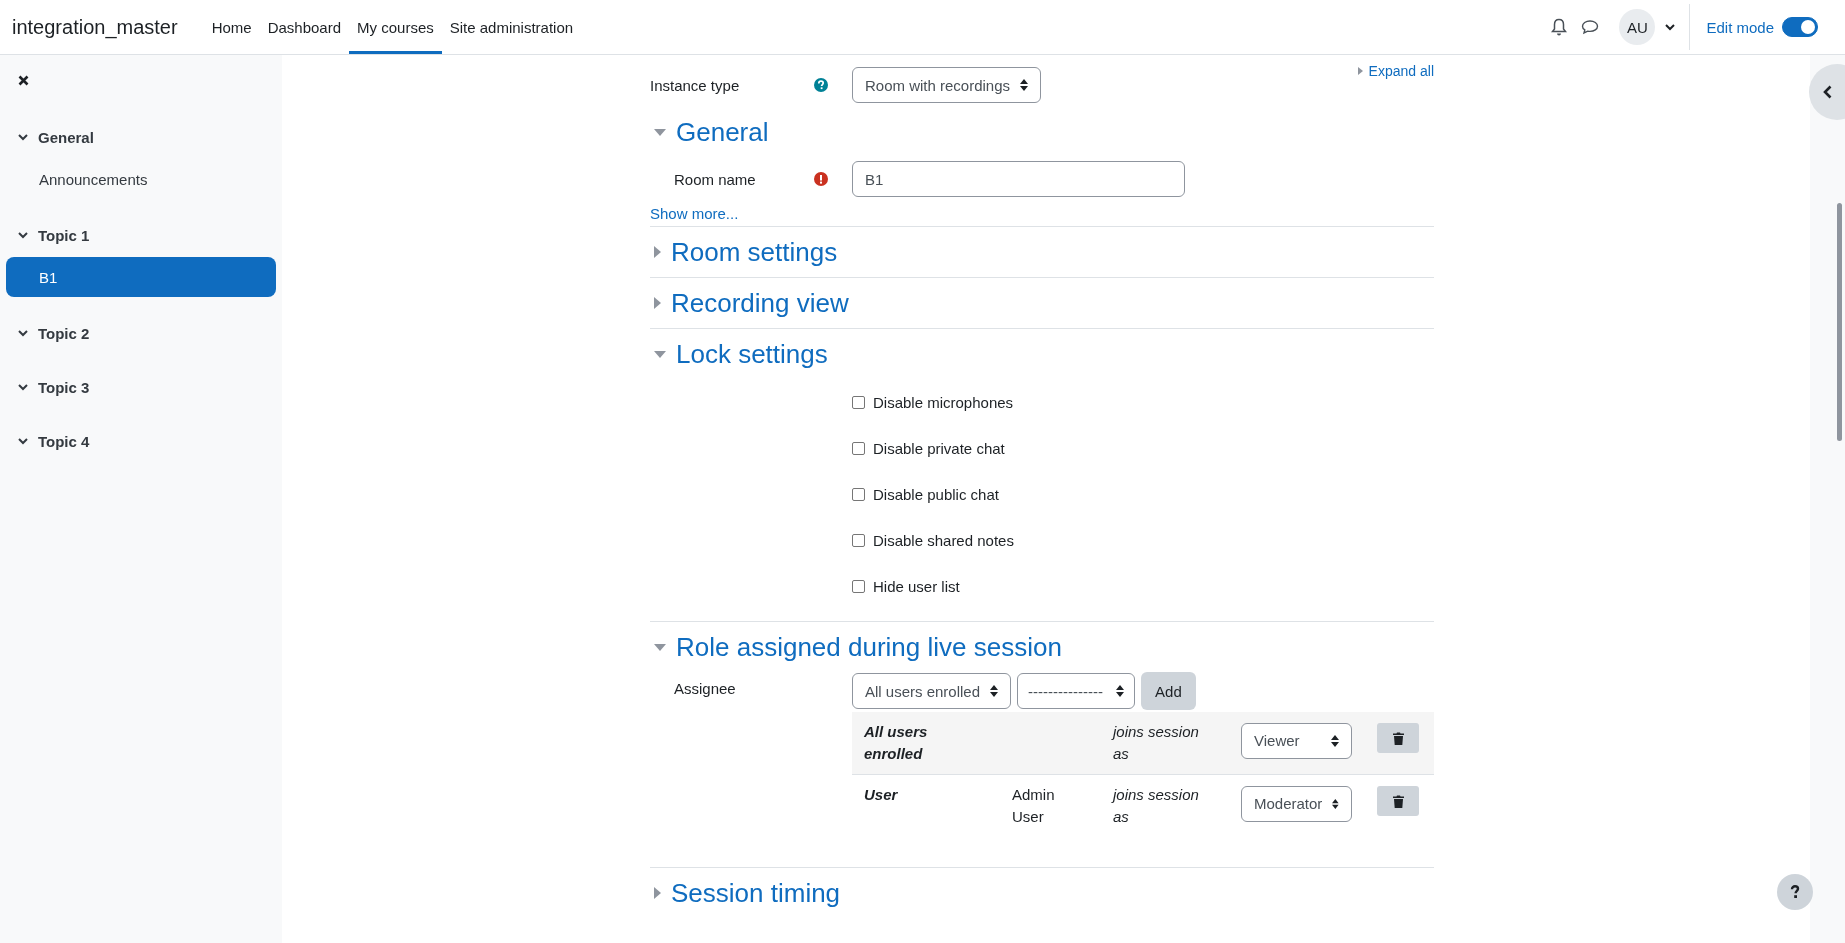 Image resolution: width=1845 pixels, height=943 pixels. Describe the element at coordinates (304, 27) in the screenshot. I see `nav-link: Dashboard` at that location.